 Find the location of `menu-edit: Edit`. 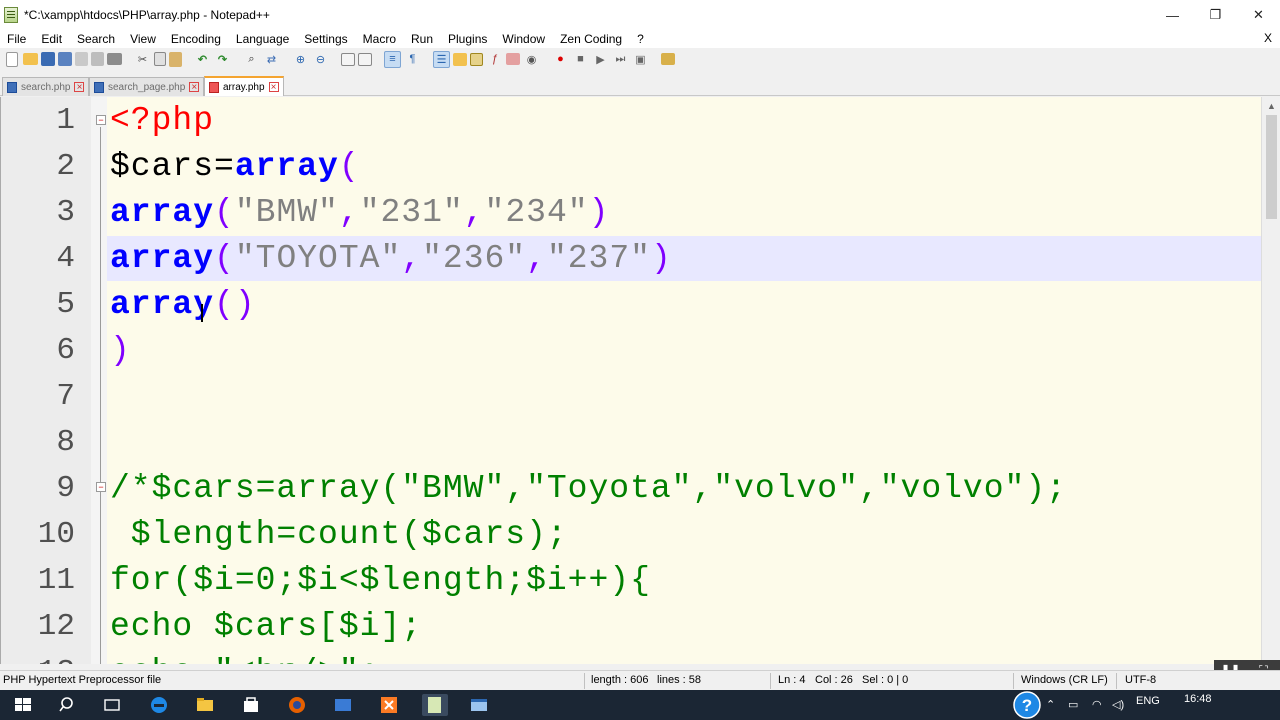

menu-edit: Edit is located at coordinates (52, 39).